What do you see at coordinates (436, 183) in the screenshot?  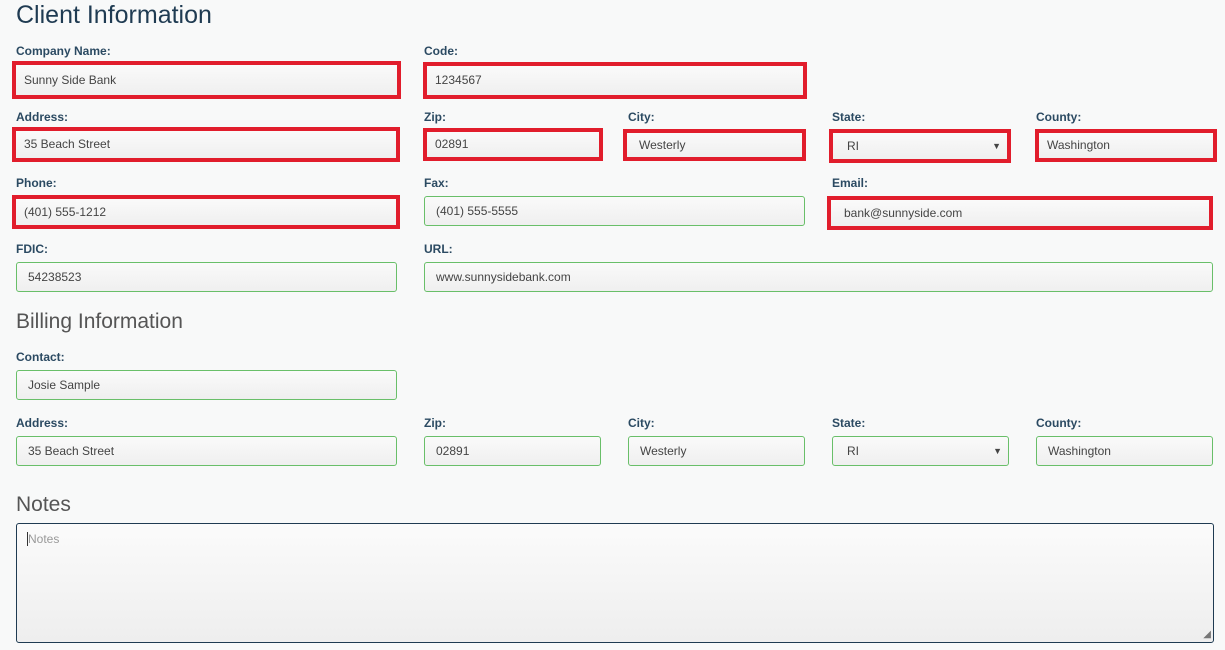 I see `fax-label: Fax:` at bounding box center [436, 183].